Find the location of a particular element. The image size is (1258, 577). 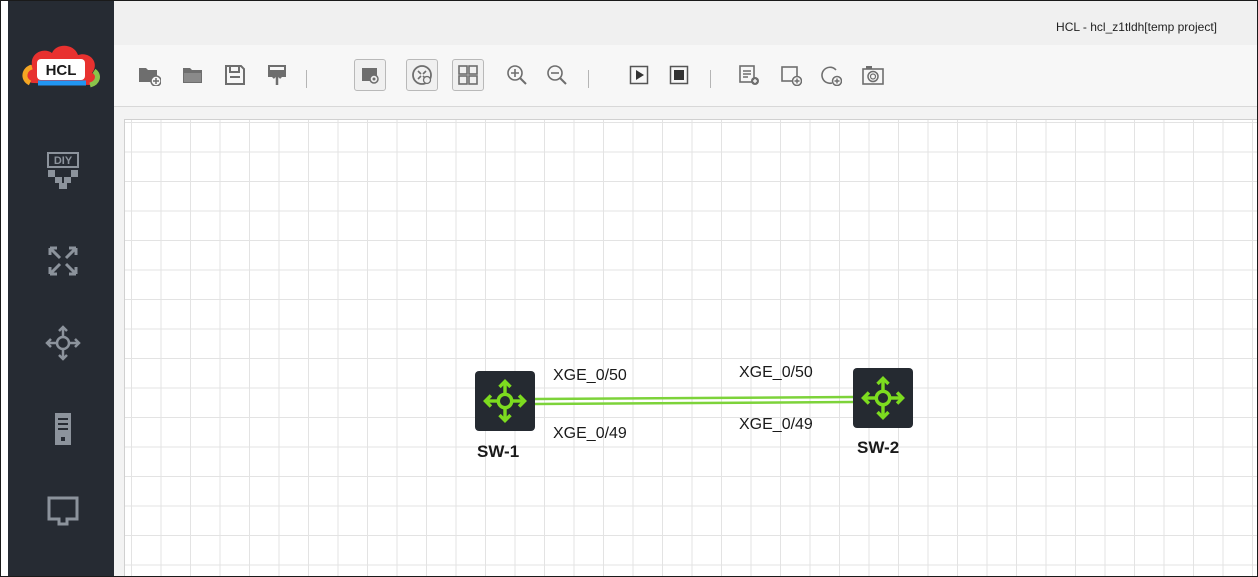

save-icon is located at coordinates (235, 75).